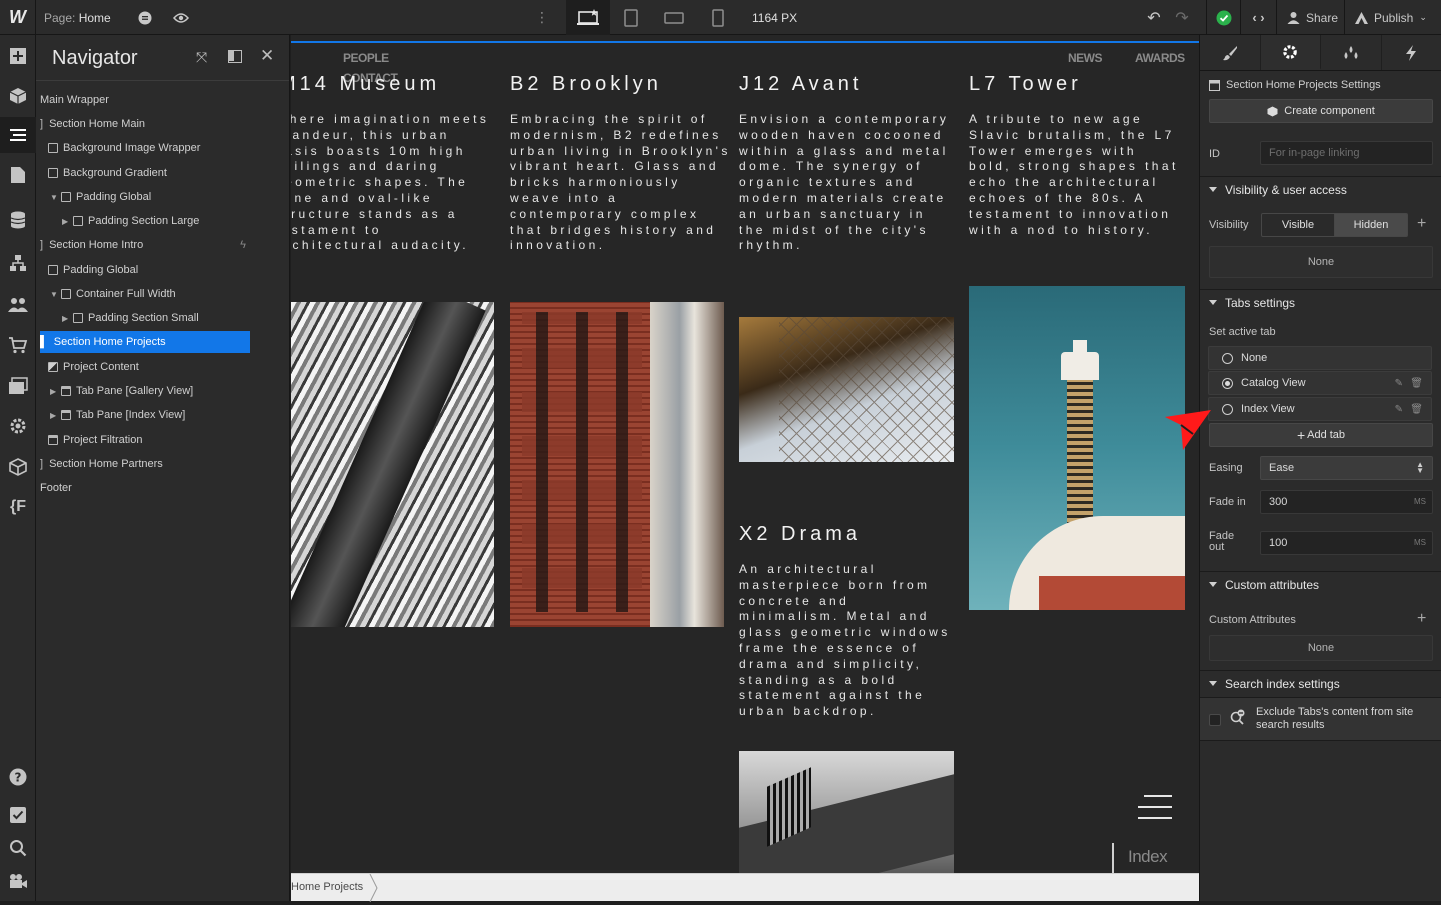 Image resolution: width=1441 pixels, height=905 pixels. I want to click on tree-item-padding-section-large: ▶Padding Section Large, so click(130, 221).